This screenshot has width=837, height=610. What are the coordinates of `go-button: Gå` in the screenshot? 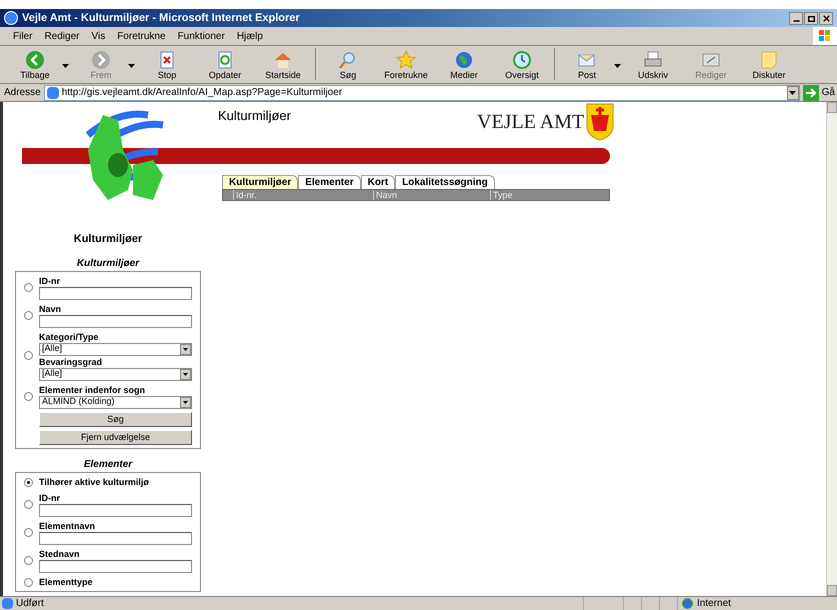 It's located at (819, 92).